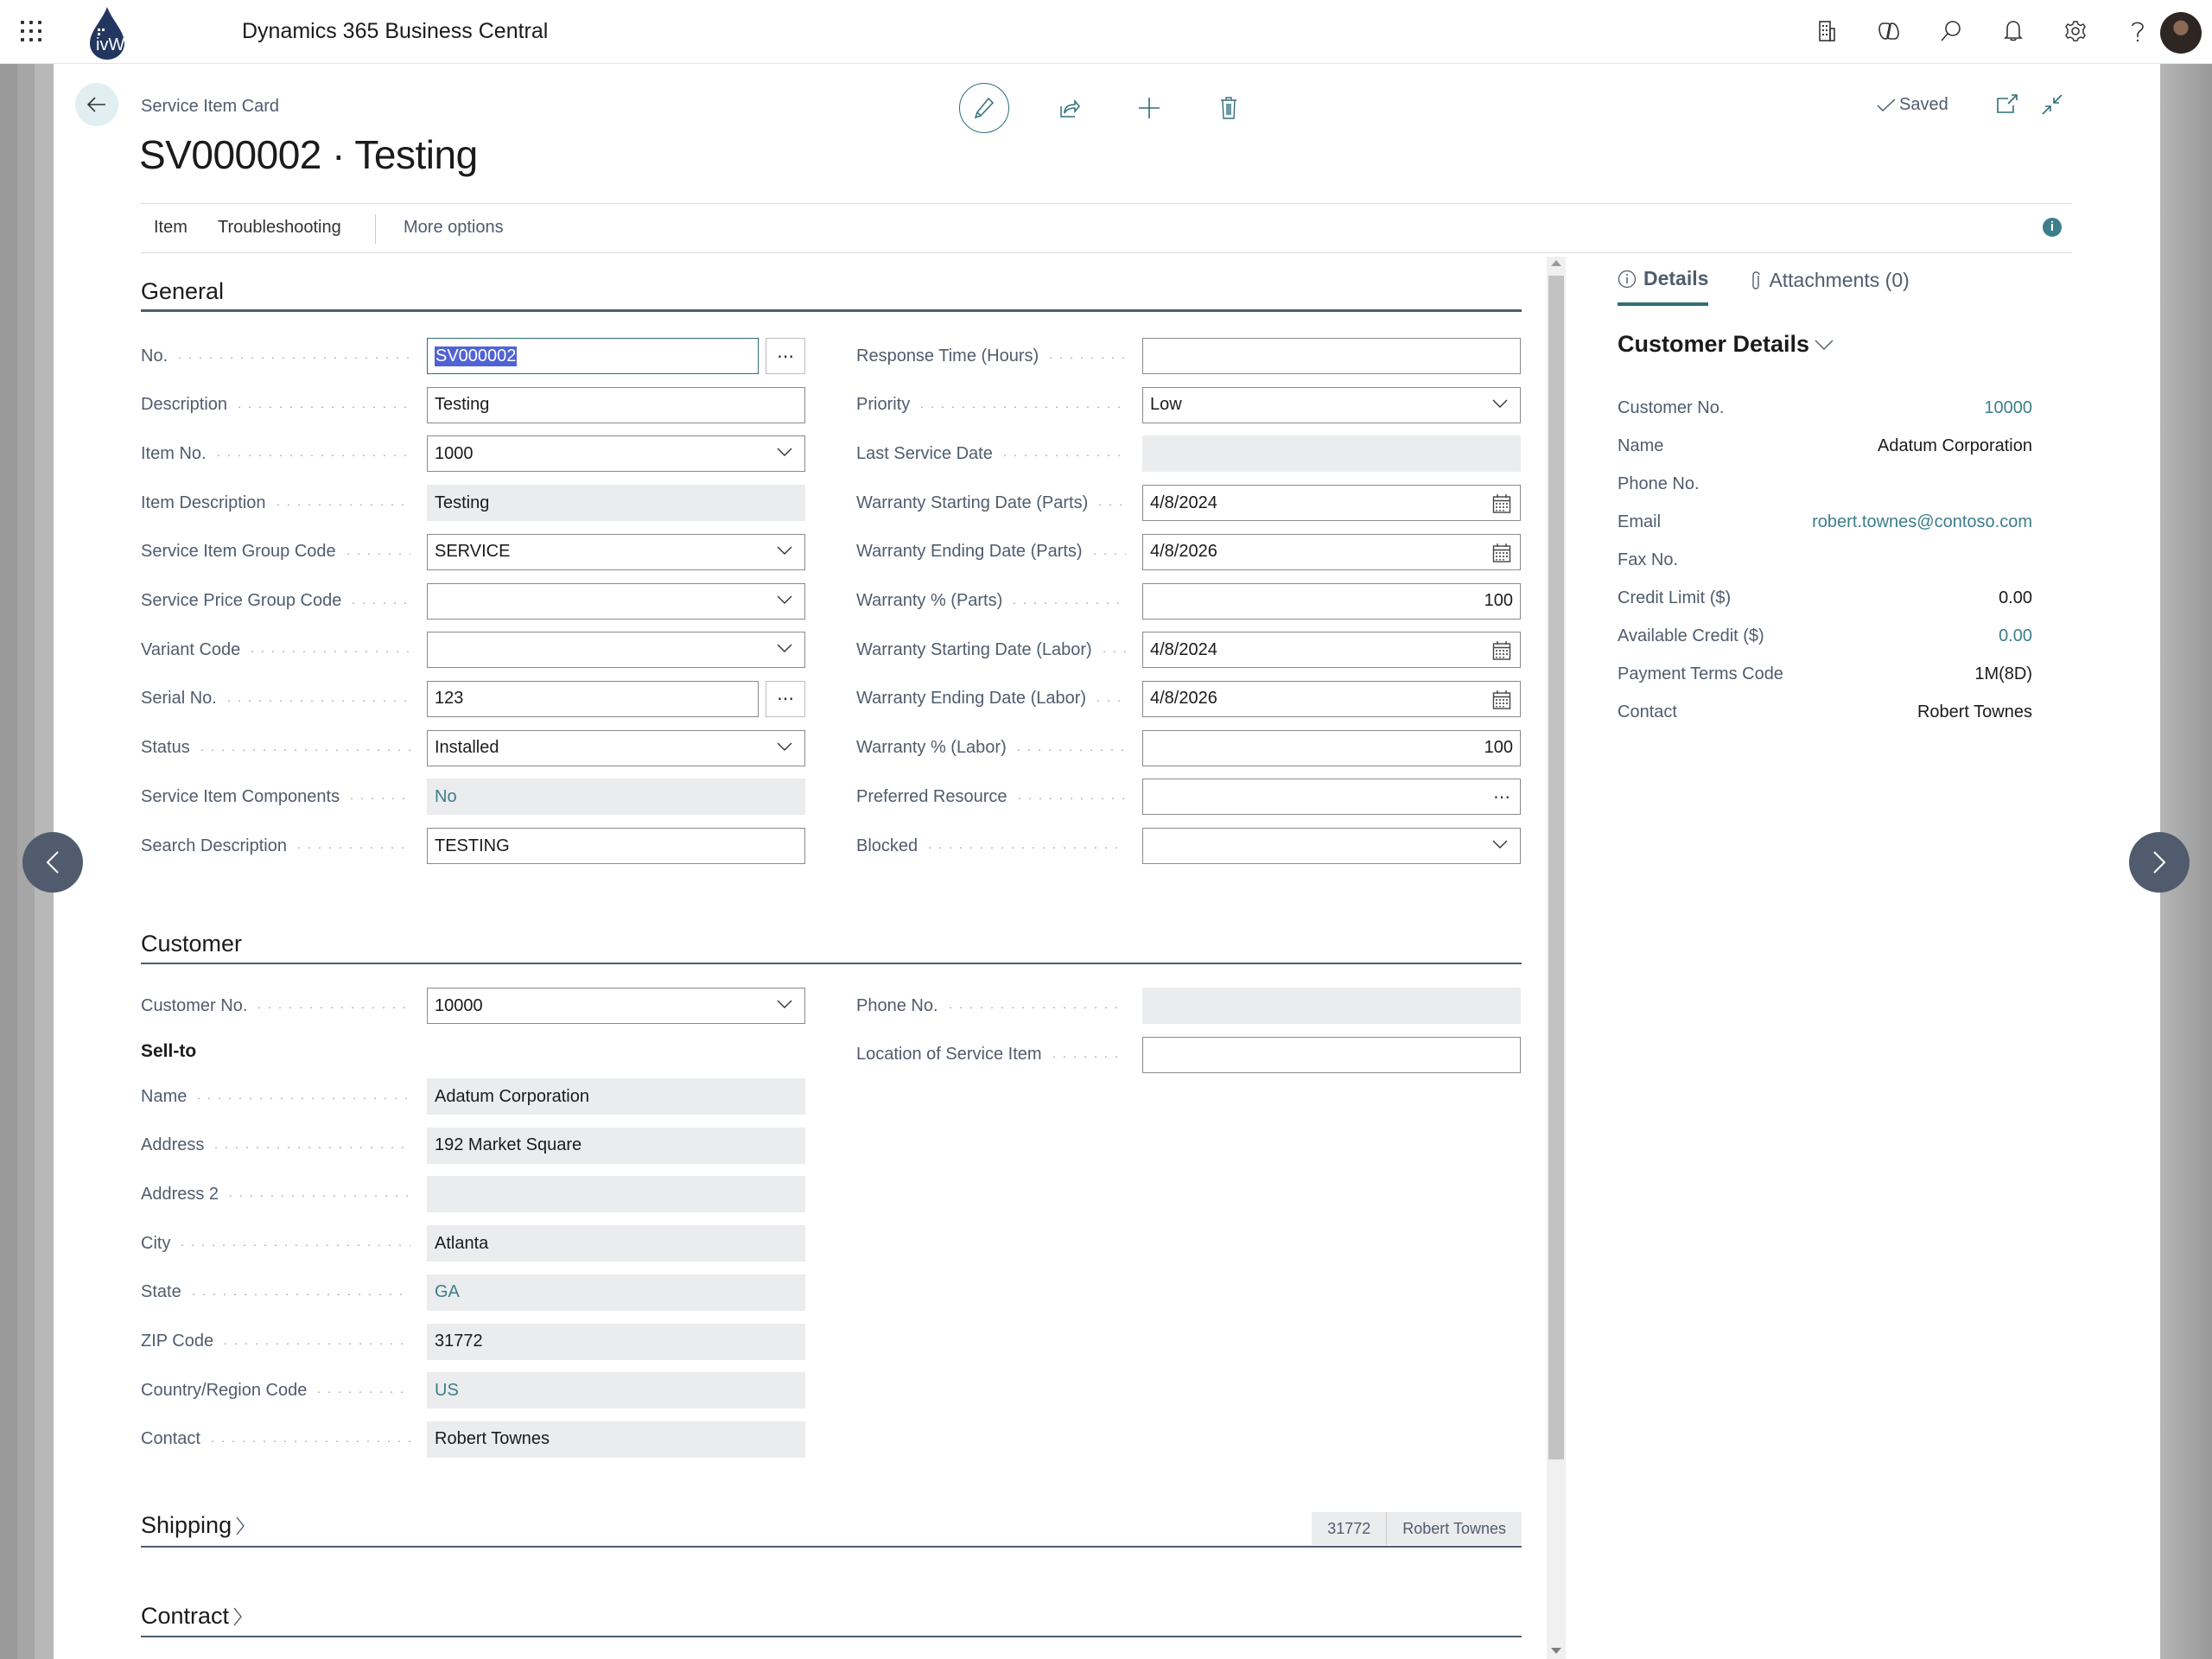 The width and height of the screenshot is (2212, 1659). What do you see at coordinates (2052, 227) in the screenshot?
I see `info-icon: i` at bounding box center [2052, 227].